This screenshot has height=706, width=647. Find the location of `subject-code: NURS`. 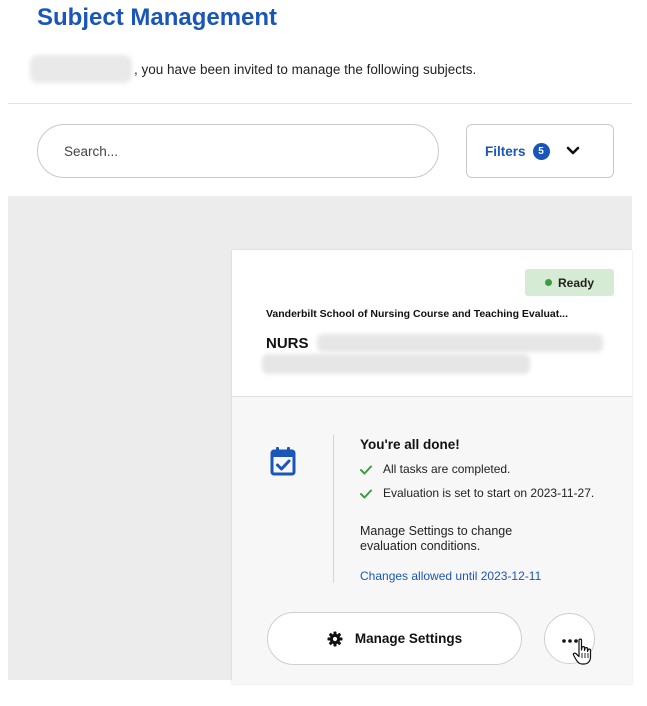

subject-code: NURS is located at coordinates (287, 343).